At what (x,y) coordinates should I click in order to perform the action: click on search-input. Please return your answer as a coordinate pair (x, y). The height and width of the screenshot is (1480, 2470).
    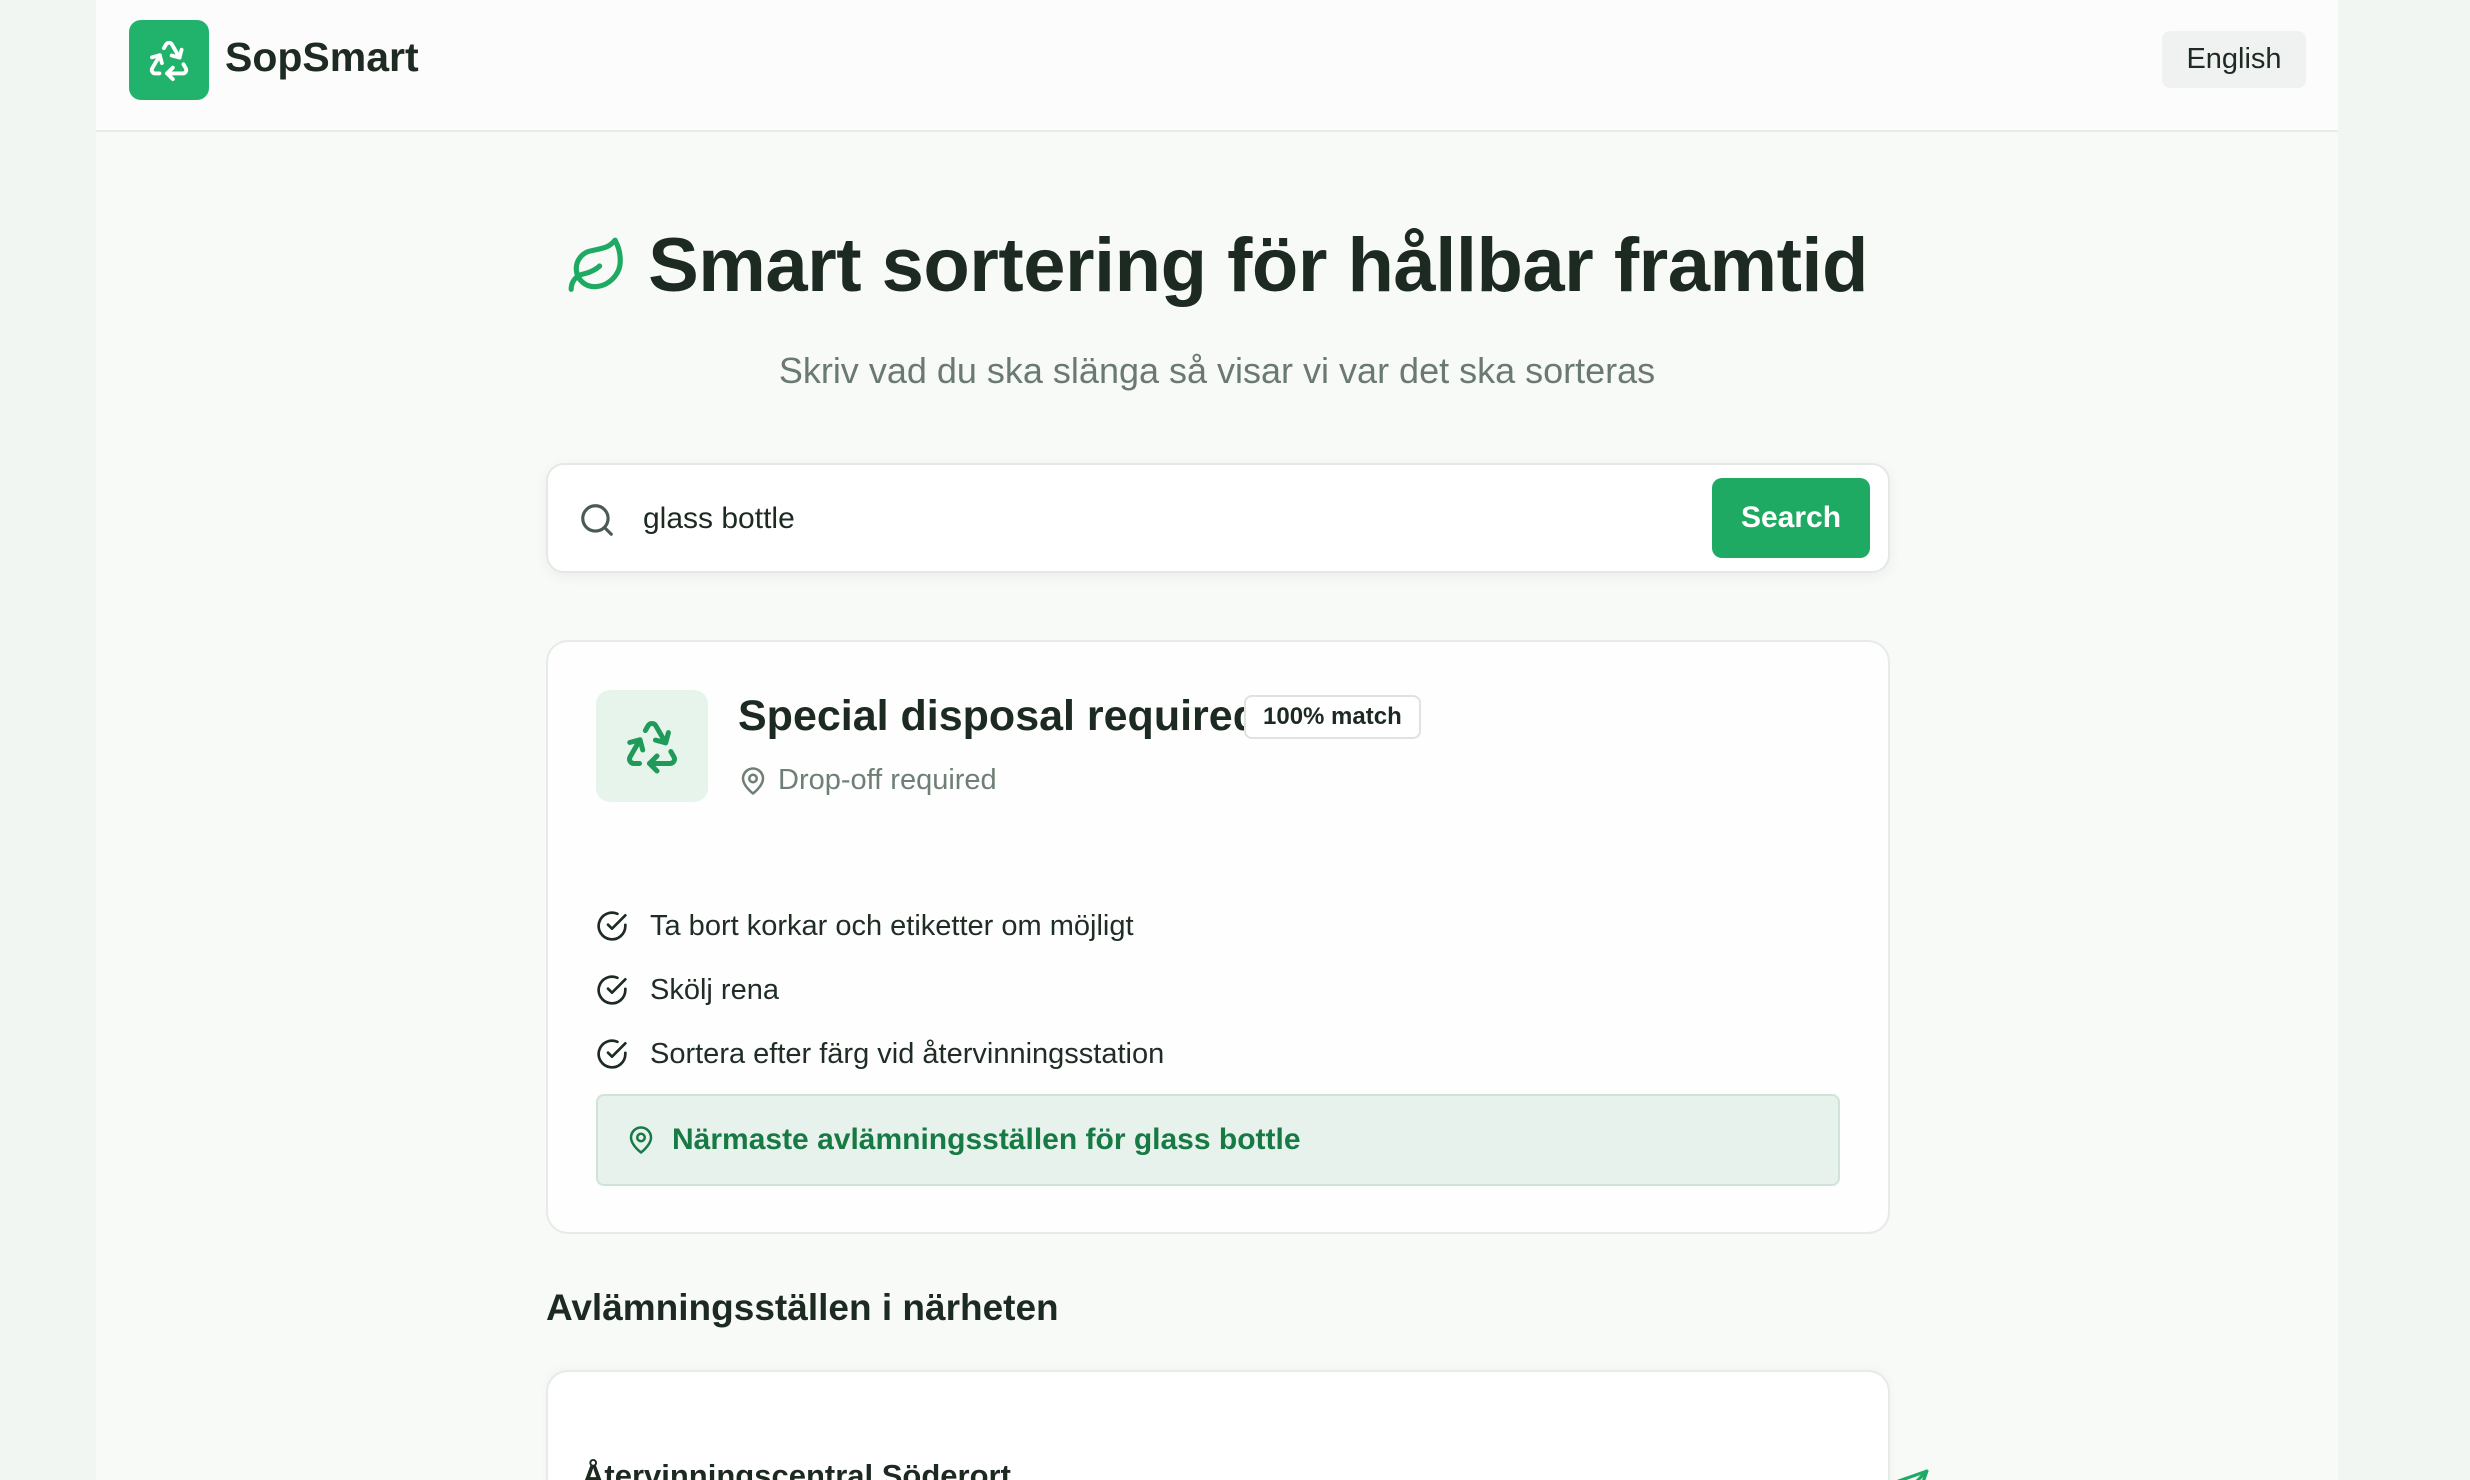
    Looking at the image, I should click on (1143, 519).